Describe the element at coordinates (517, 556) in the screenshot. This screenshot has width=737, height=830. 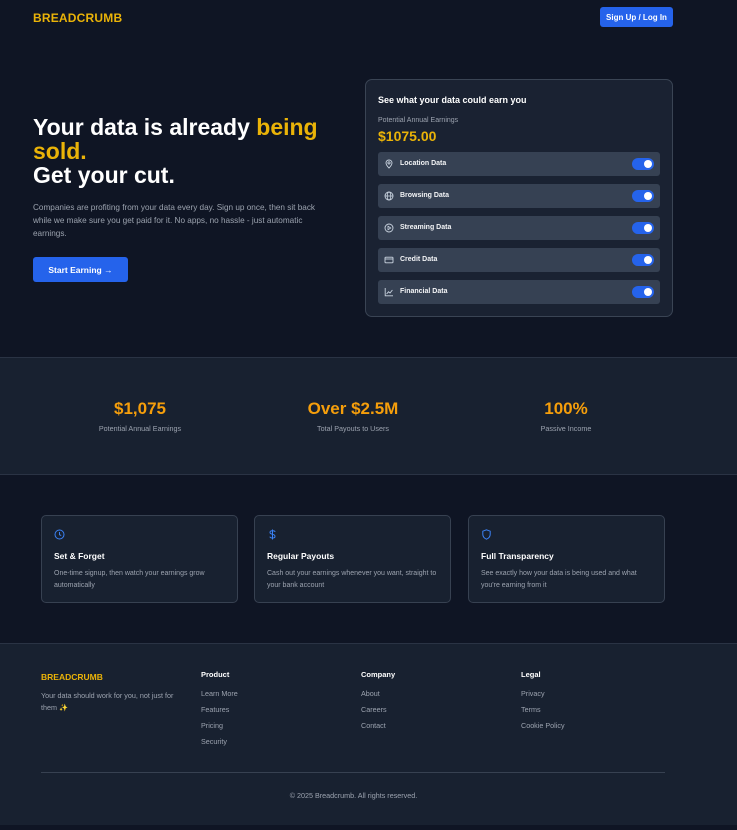
I see `feature-title: Full Transparency` at that location.